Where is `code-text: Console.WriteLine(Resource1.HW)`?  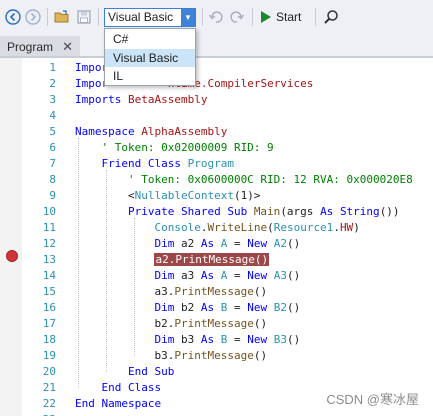 code-text: Console.WriteLine(Resource1.HW) is located at coordinates (217, 228).